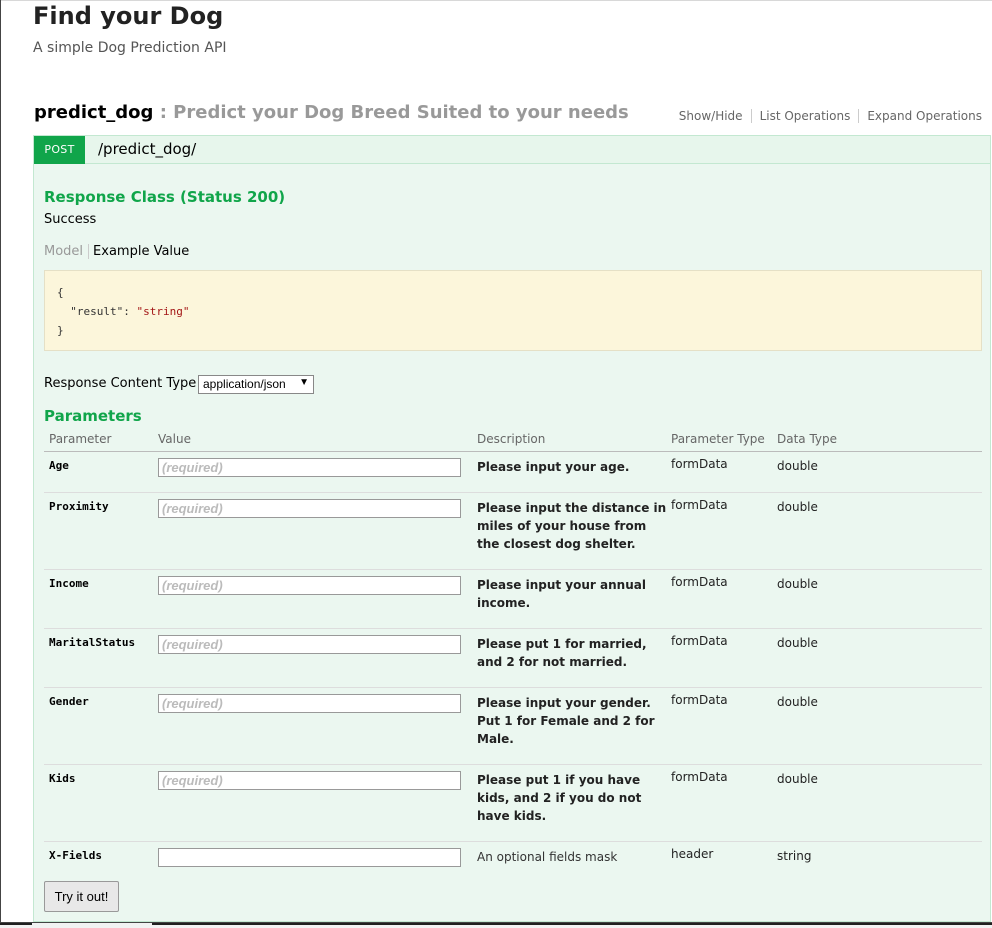  I want to click on param-name: Proximity, so click(79, 506).